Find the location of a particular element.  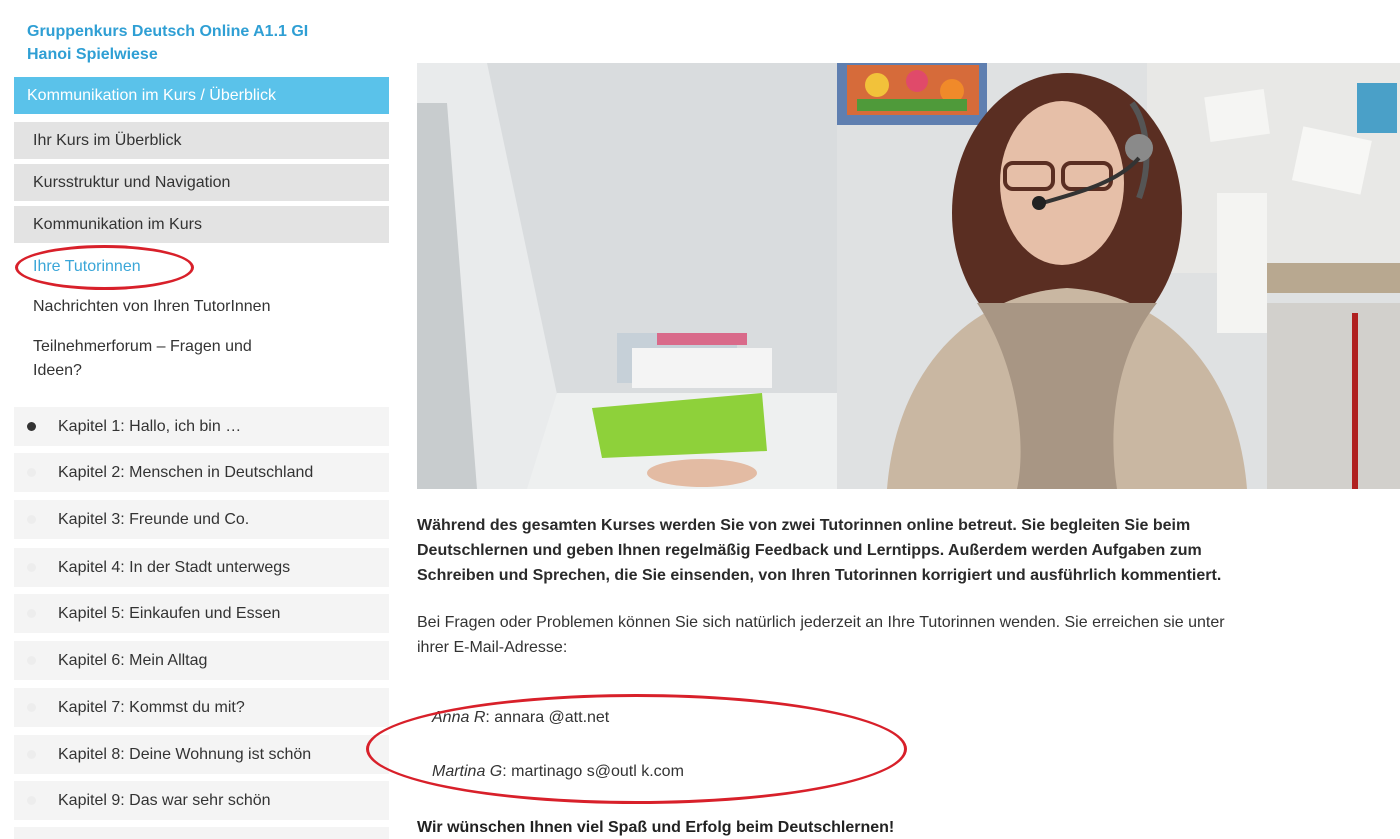

nav-link-tutor-messages: Nachrichten von Ihren TutorInnen is located at coordinates (151, 307).